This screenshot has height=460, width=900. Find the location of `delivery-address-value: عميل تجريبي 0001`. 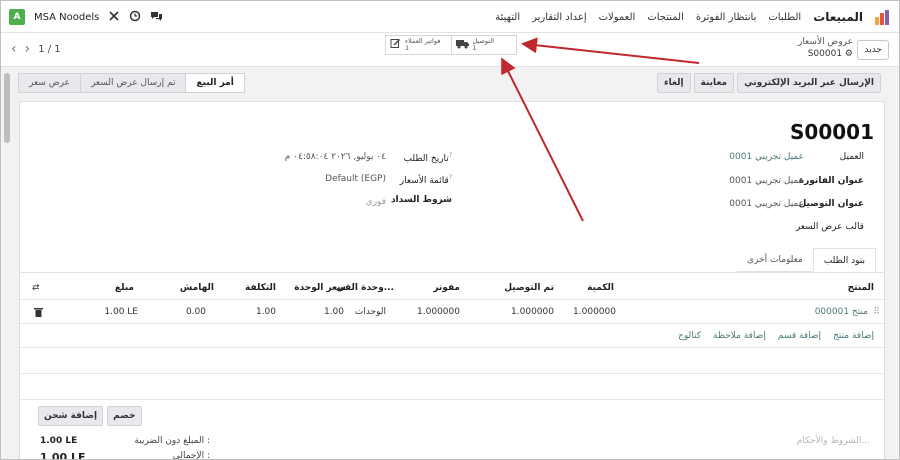

delivery-address-value: عميل تجريبي 0001 is located at coordinates (766, 204).